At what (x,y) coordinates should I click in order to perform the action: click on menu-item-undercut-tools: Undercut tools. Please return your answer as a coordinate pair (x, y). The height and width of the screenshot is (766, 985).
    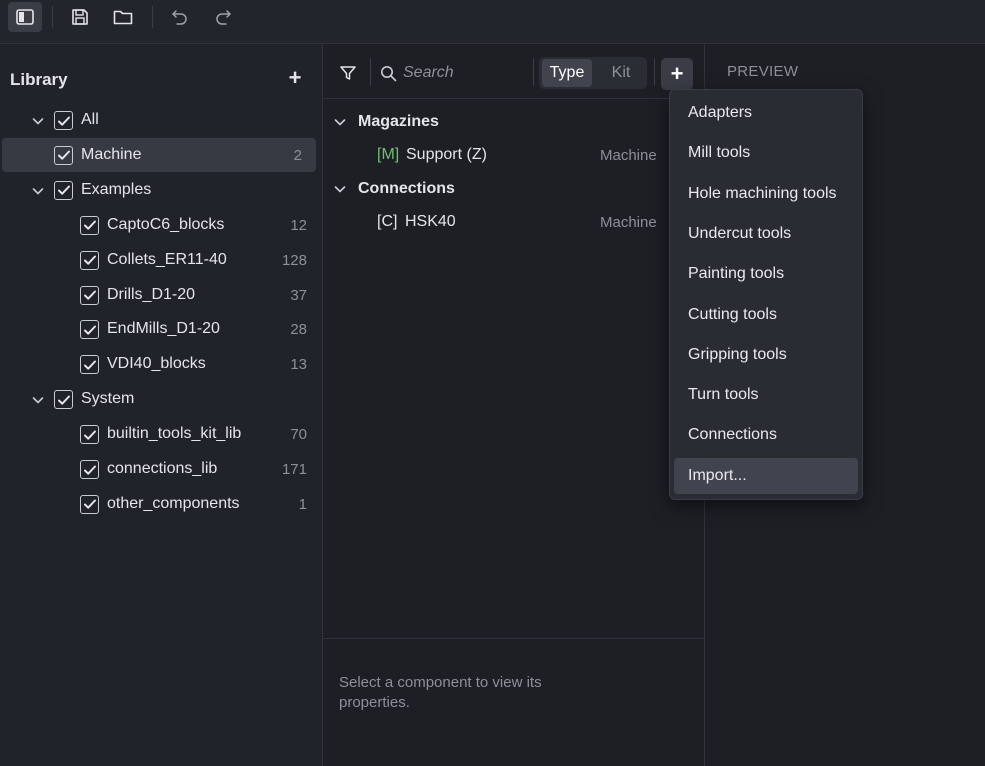
    Looking at the image, I should click on (766, 234).